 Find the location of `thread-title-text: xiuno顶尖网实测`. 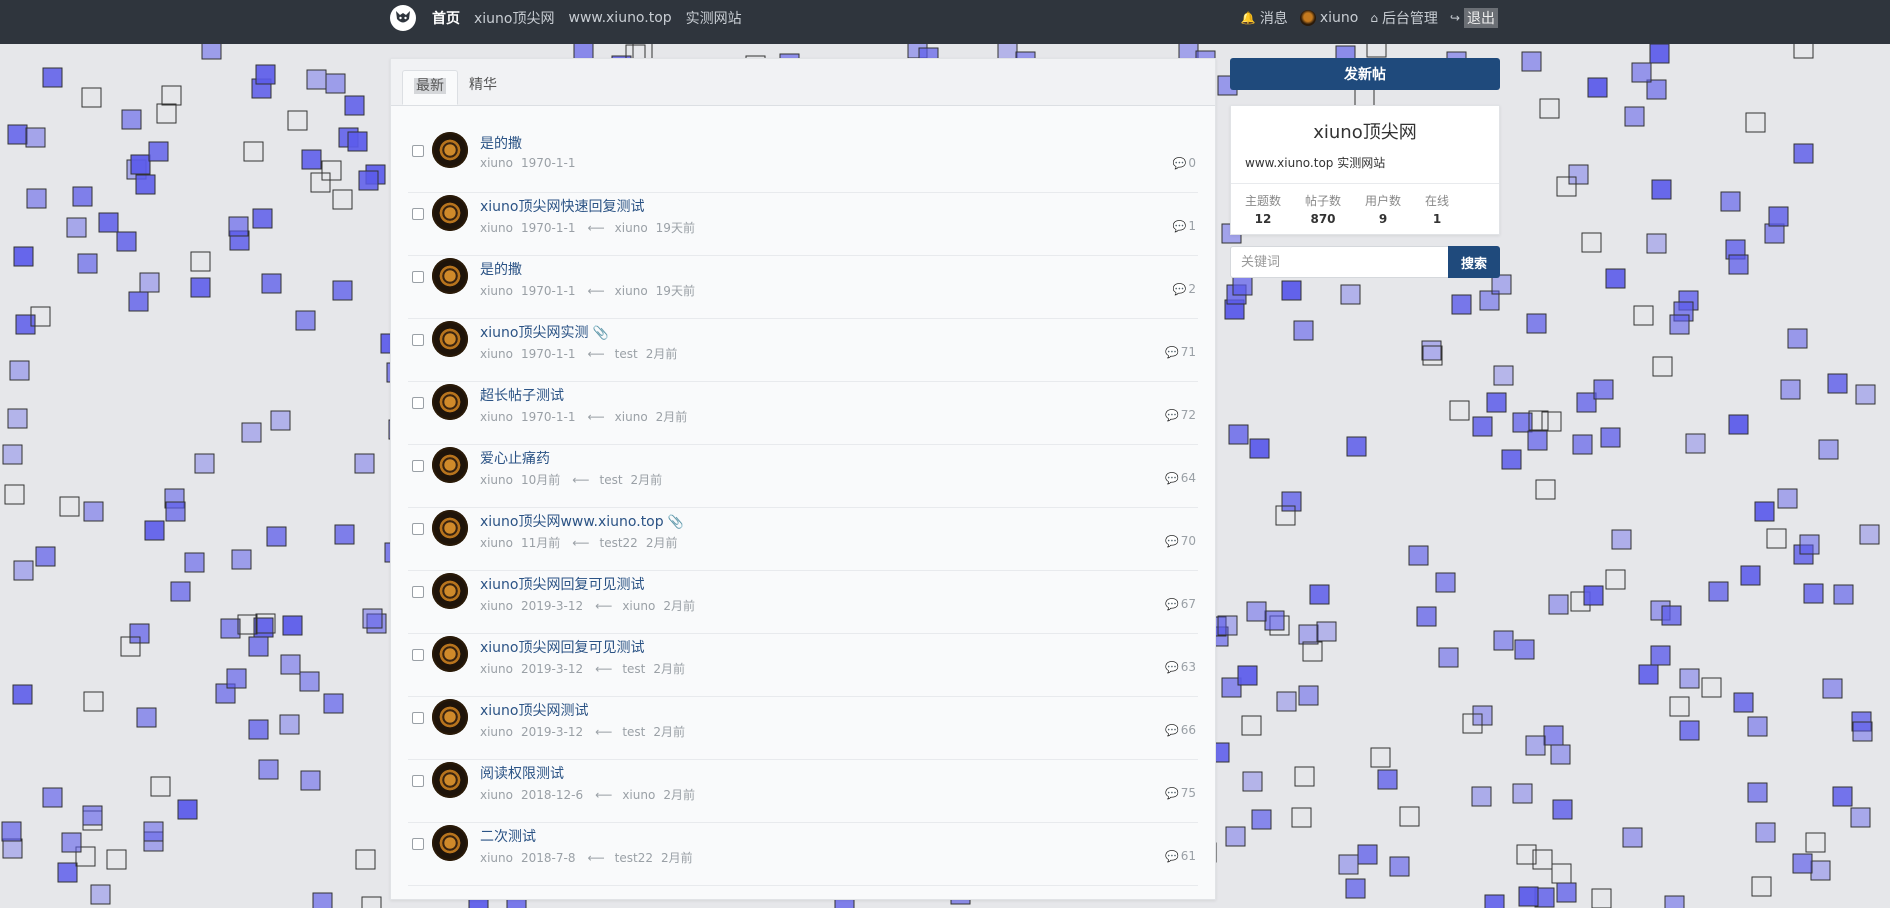

thread-title-text: xiuno顶尖网实测 is located at coordinates (534, 333).